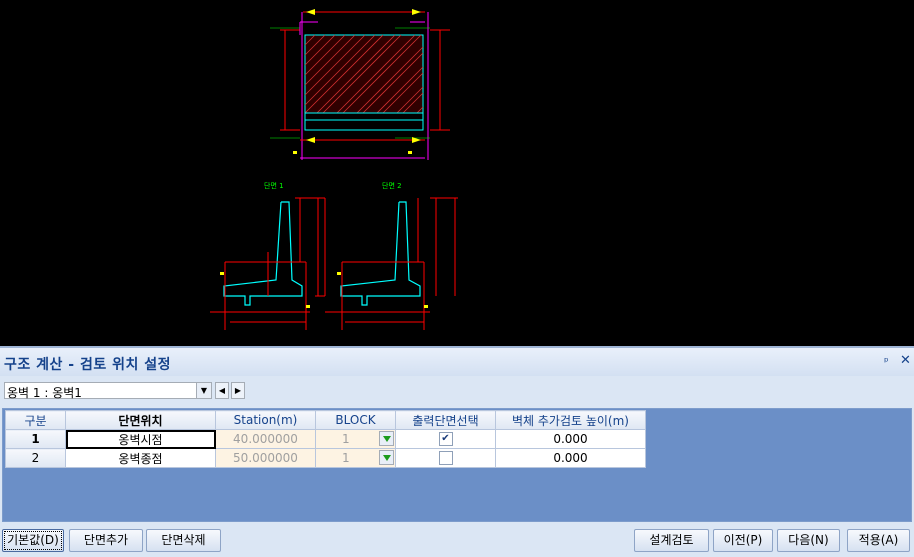  What do you see at coordinates (808, 540) in the screenshot?
I see `next-button: 다음(N)` at bounding box center [808, 540].